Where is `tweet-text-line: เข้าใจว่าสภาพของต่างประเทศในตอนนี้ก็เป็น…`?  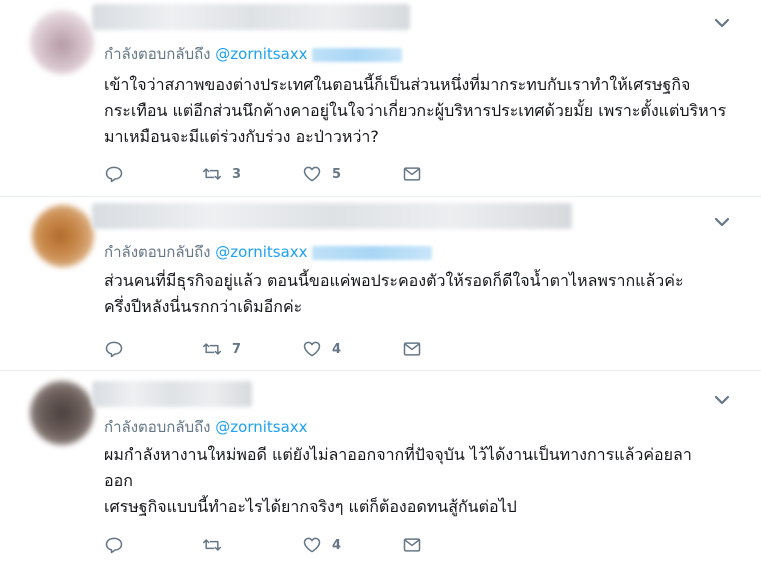 tweet-text-line: เข้าใจว่าสภาพของต่างประเทศในตอนนี้ก็เป็น… is located at coordinates (397, 84).